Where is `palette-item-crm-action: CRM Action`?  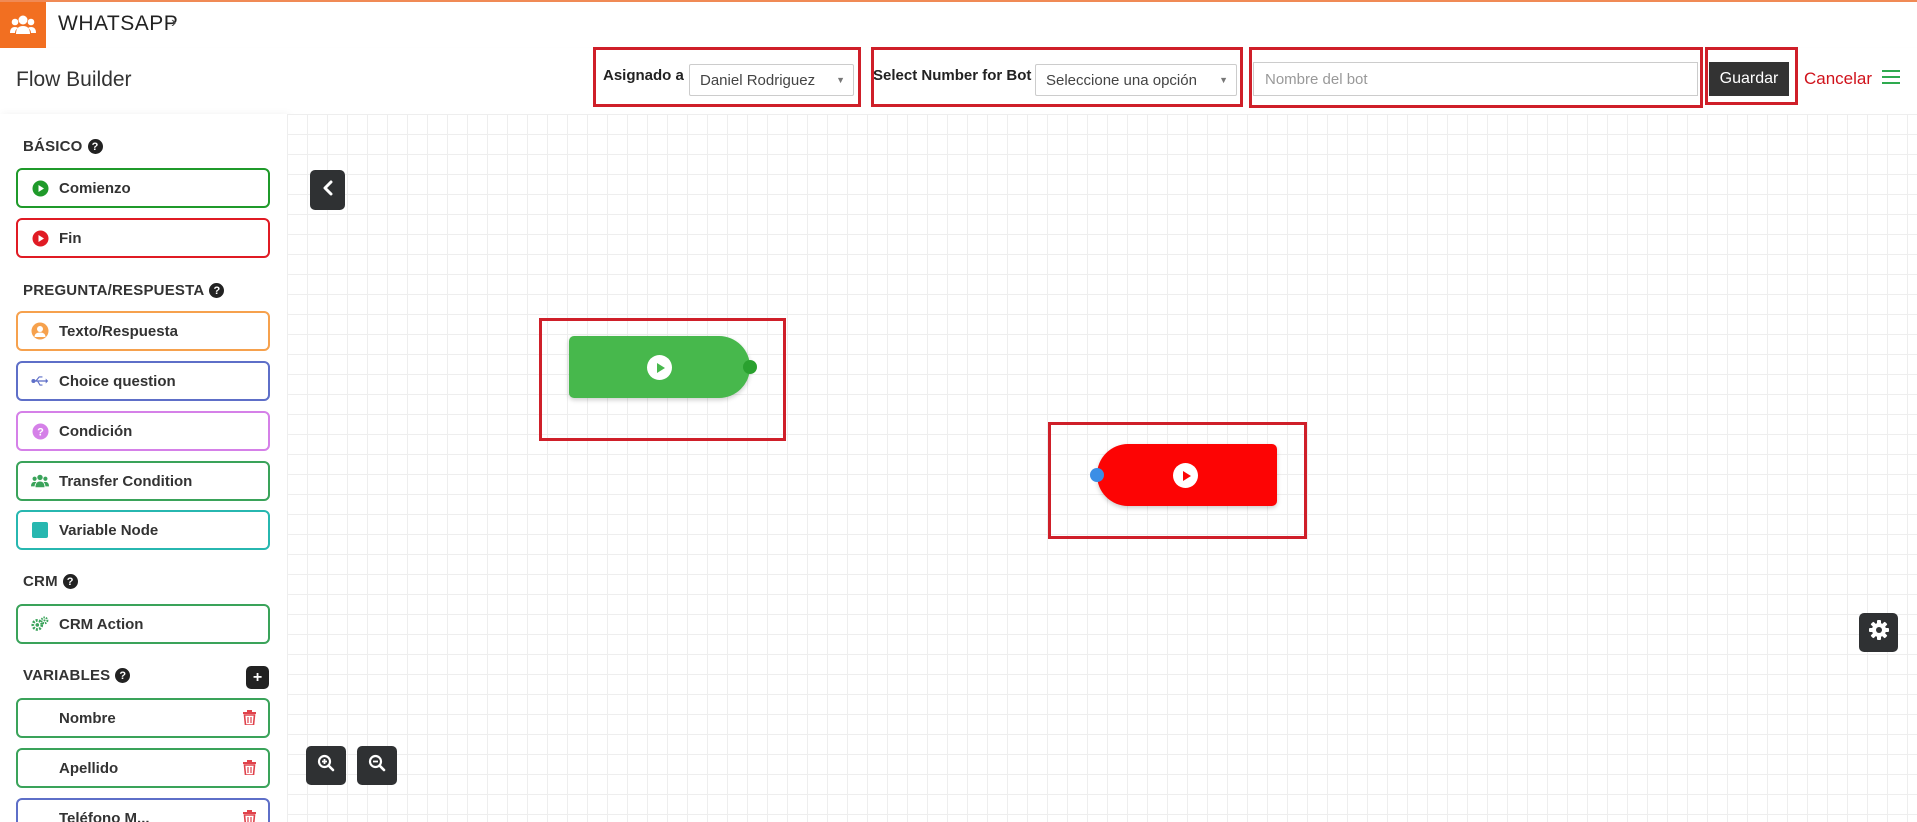 palette-item-crm-action: CRM Action is located at coordinates (143, 624).